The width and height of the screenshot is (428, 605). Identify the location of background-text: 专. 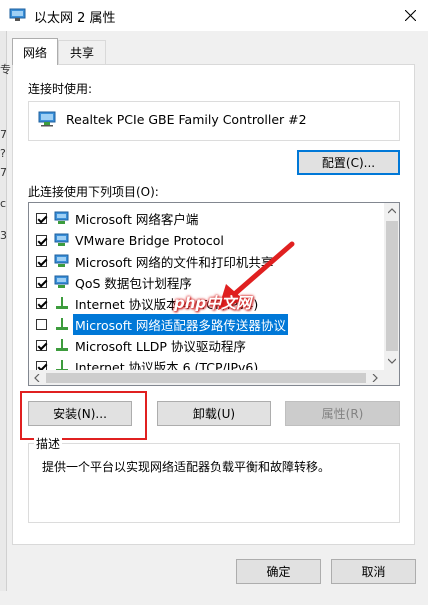
(5, 69).